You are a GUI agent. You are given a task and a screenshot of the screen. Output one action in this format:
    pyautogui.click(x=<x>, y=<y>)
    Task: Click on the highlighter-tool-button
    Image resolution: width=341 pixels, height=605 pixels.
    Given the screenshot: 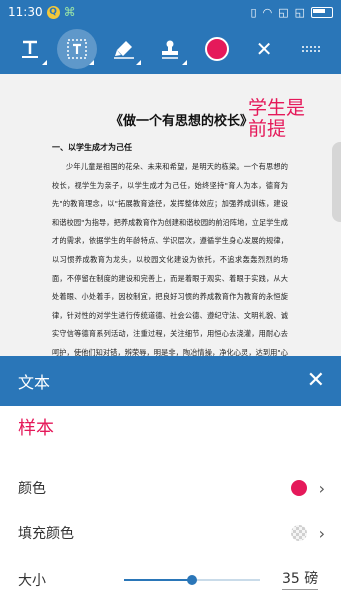 What is the action you would take?
    pyautogui.click(x=124, y=49)
    